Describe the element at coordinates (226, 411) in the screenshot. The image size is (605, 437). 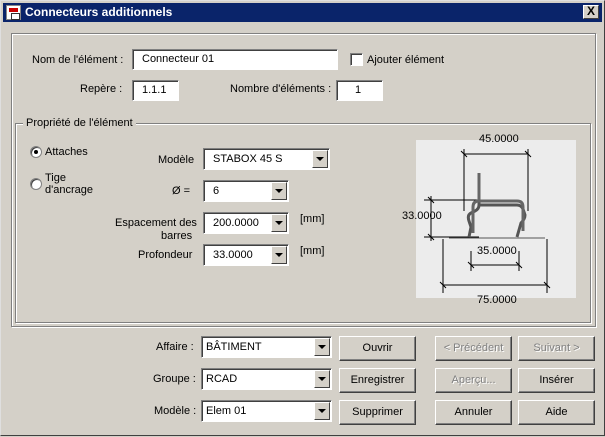
I see `modele-value: Elem 01` at that location.